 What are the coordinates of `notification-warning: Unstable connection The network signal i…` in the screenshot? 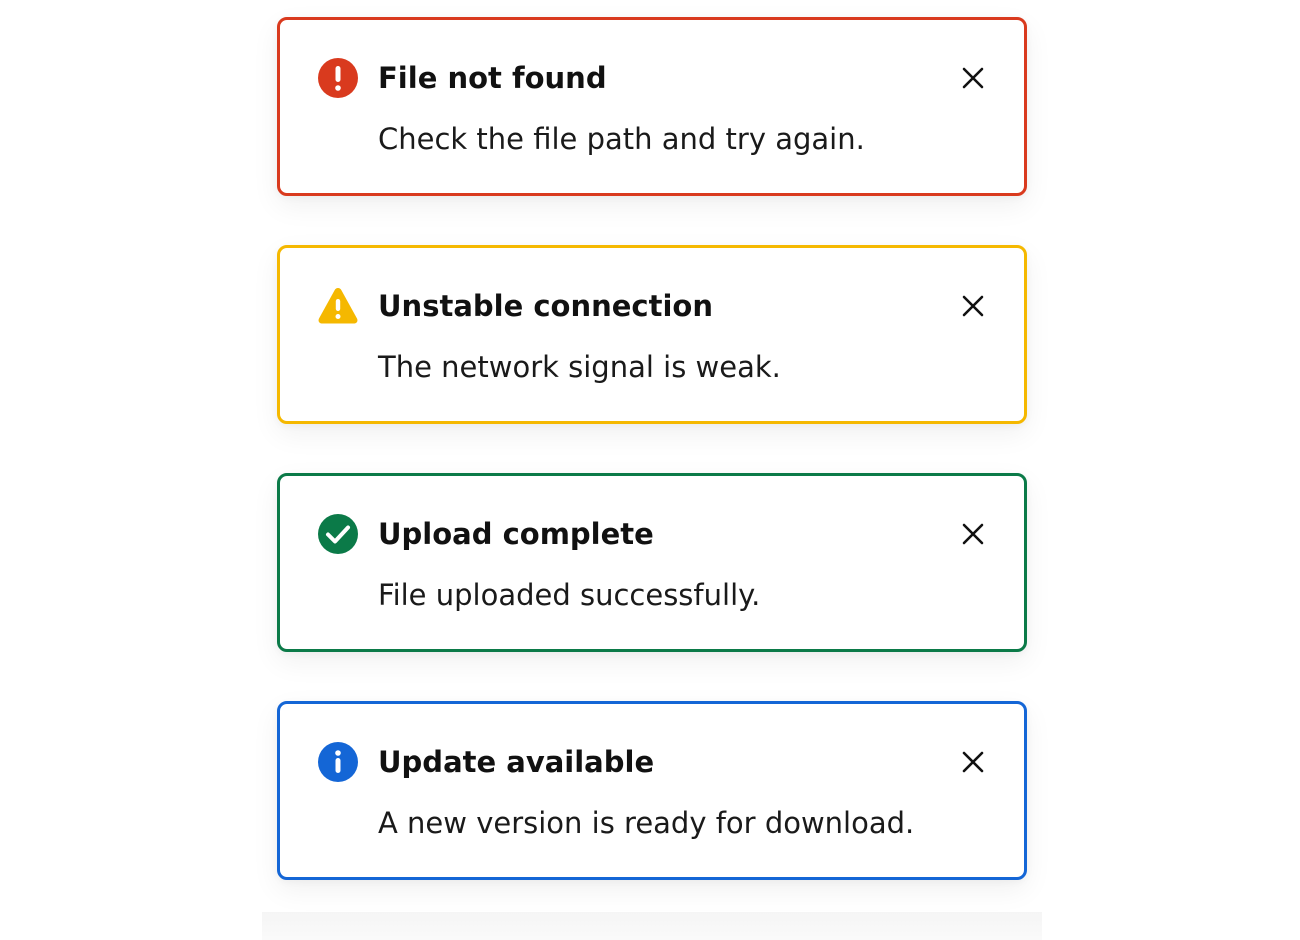 It's located at (652, 334).